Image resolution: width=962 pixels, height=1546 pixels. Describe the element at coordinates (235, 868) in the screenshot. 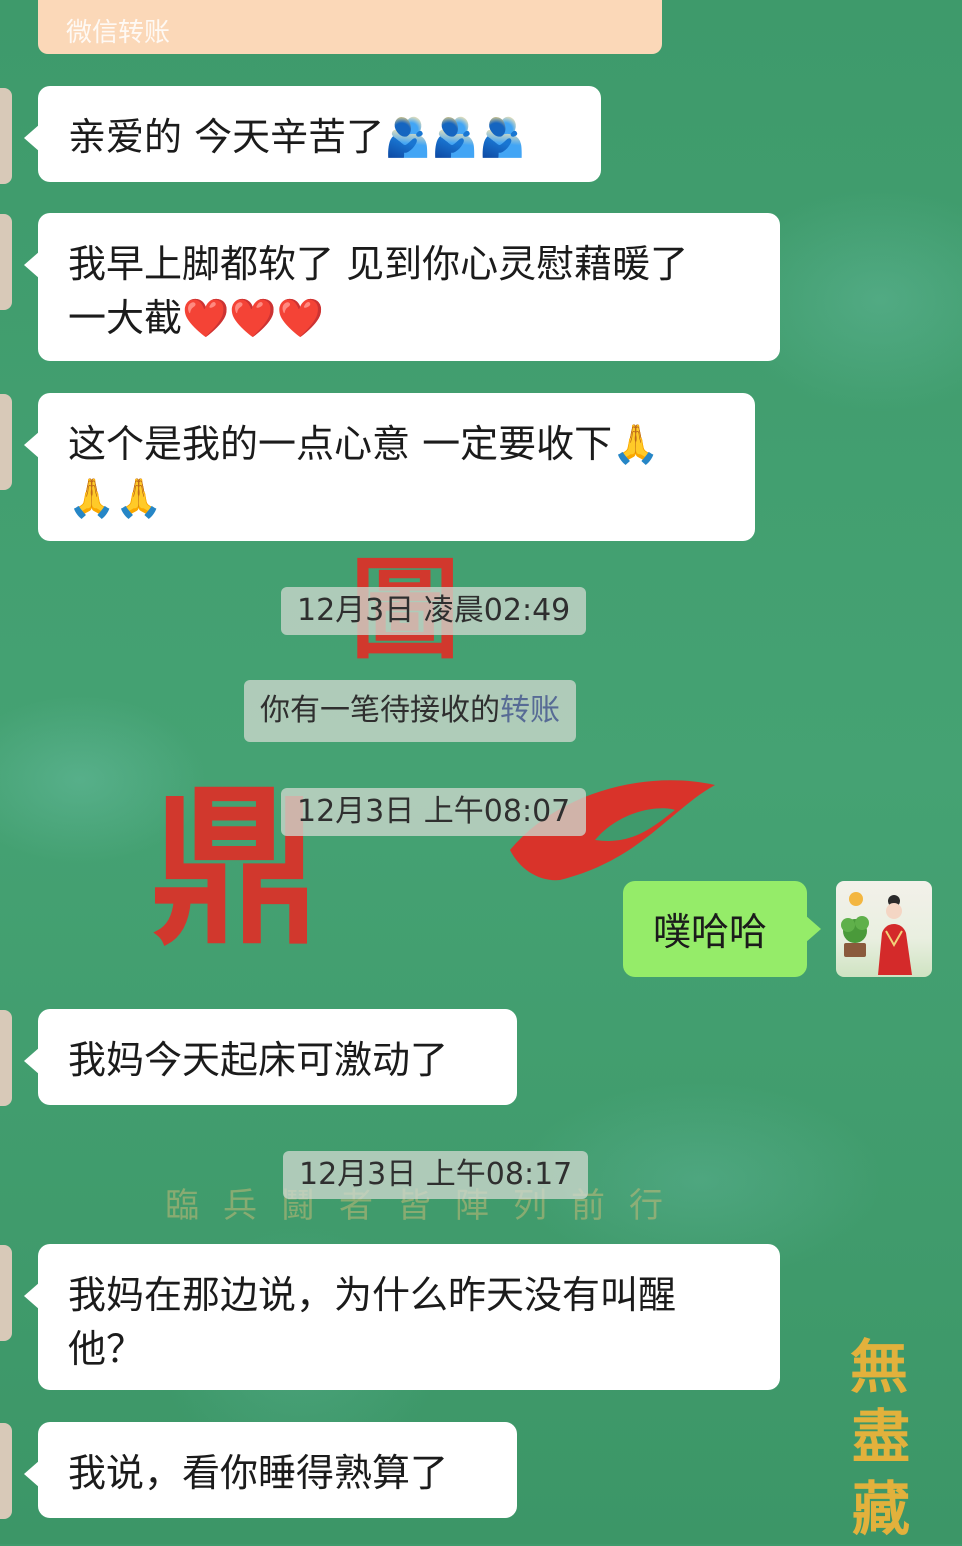

I see `background-seal-left: 鼎` at that location.